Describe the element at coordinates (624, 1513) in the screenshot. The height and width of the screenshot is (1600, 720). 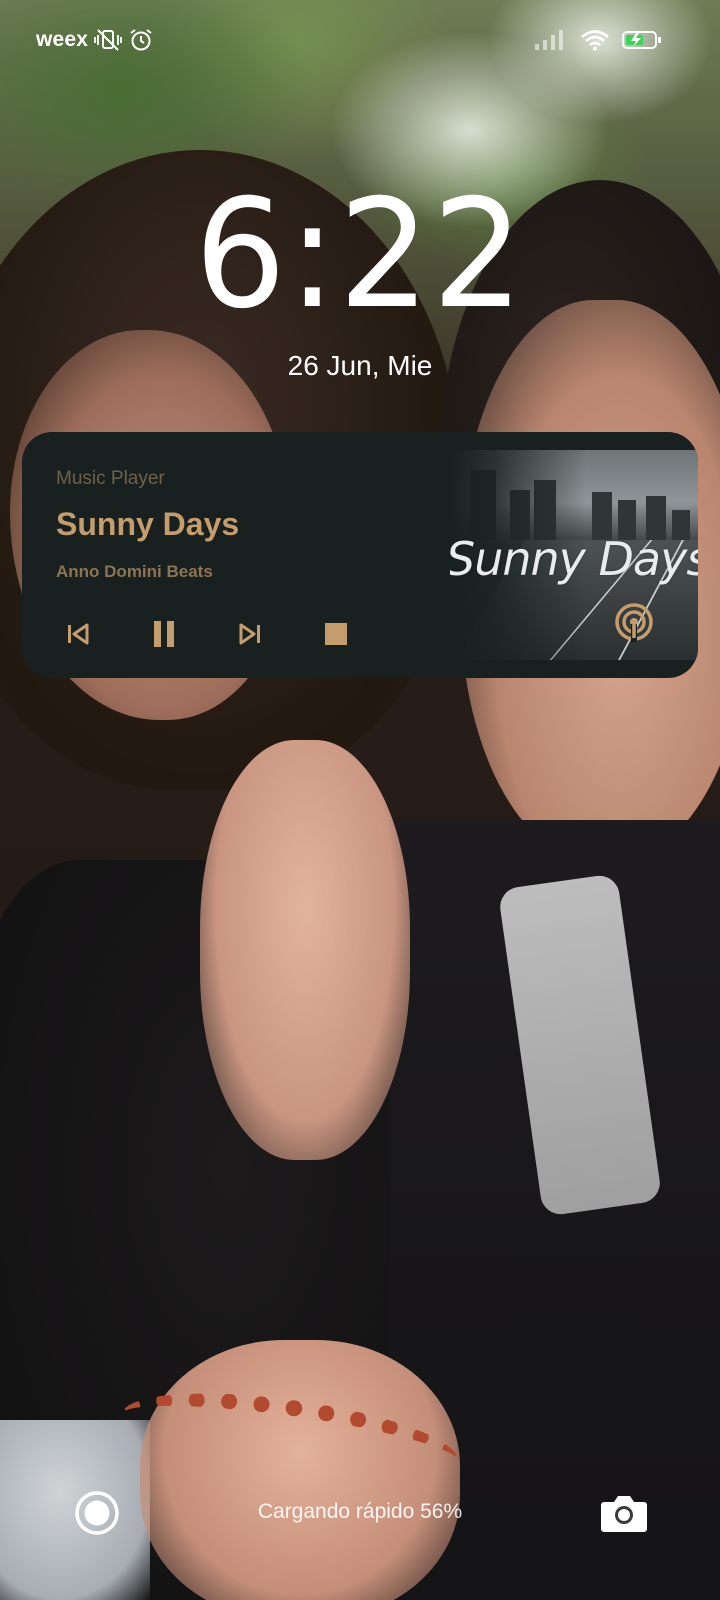
I see `camera-shortcut` at that location.